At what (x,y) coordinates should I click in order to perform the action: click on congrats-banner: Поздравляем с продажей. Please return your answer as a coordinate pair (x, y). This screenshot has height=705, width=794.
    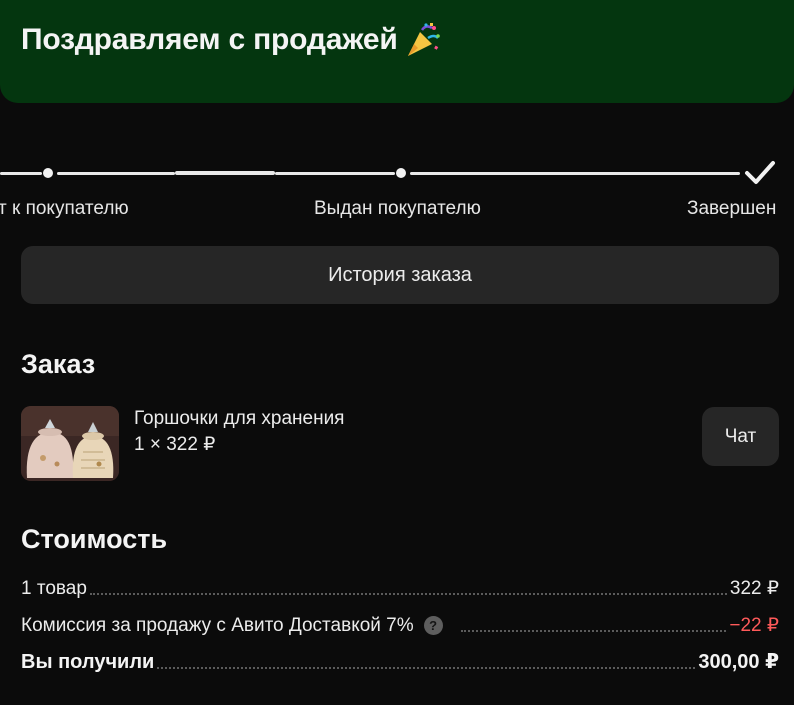
    Looking at the image, I should click on (397, 51).